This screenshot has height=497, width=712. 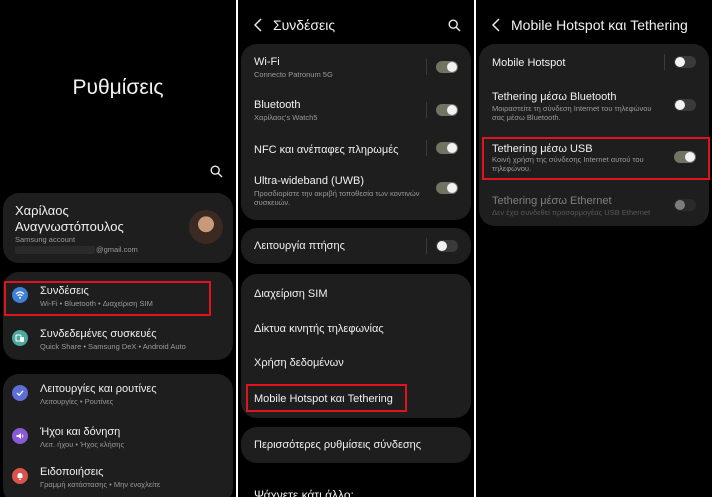 I want to click on item-subtitle: Λειτ. ήχου • Ήχος κλήσης, so click(x=82, y=444).